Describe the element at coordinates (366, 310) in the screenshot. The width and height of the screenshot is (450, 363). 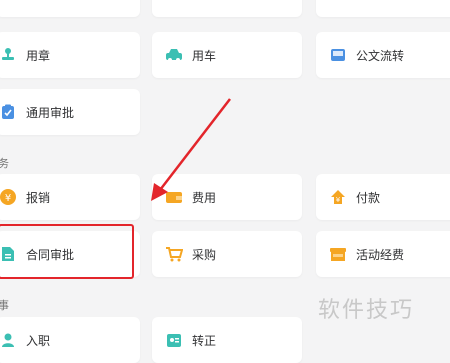
I see `watermark-text: 软件技巧` at that location.